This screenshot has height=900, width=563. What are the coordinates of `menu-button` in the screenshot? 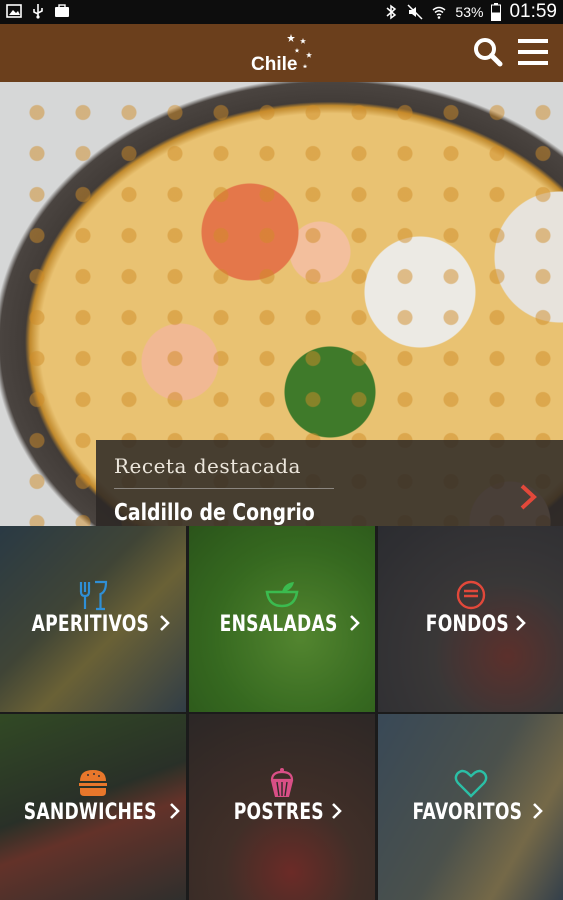 It's located at (533, 52).